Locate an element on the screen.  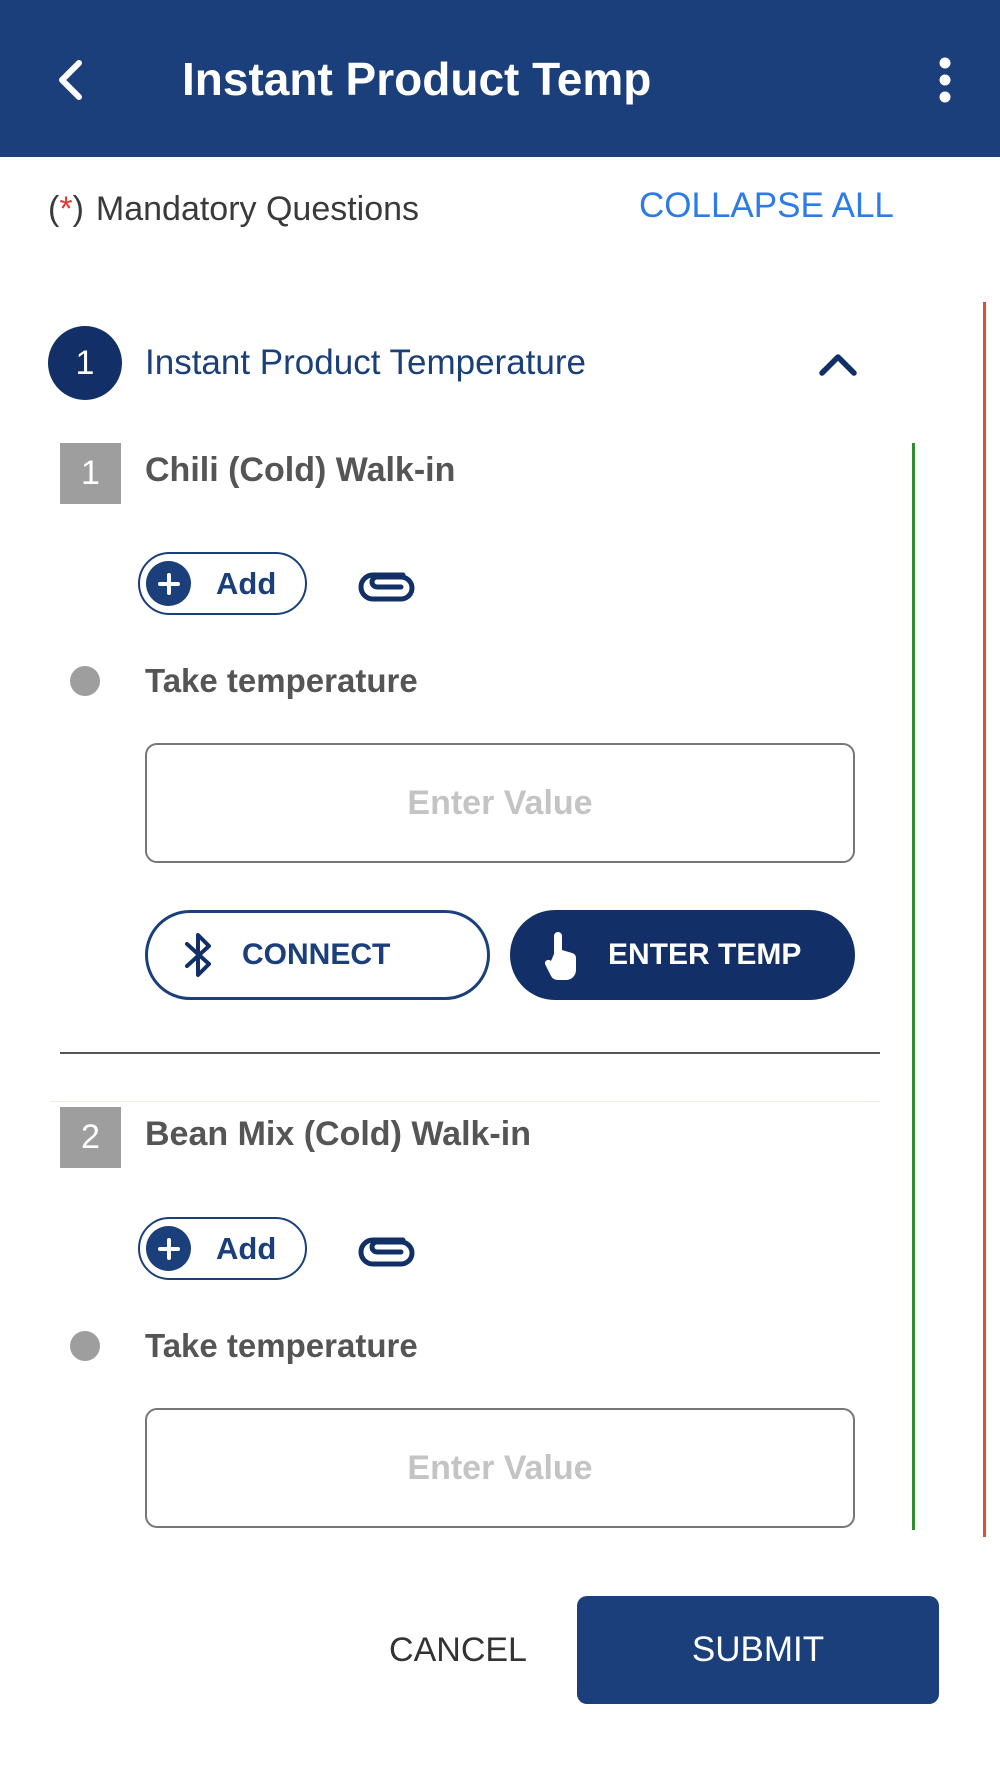
connect-button: CONNECT is located at coordinates (317, 955).